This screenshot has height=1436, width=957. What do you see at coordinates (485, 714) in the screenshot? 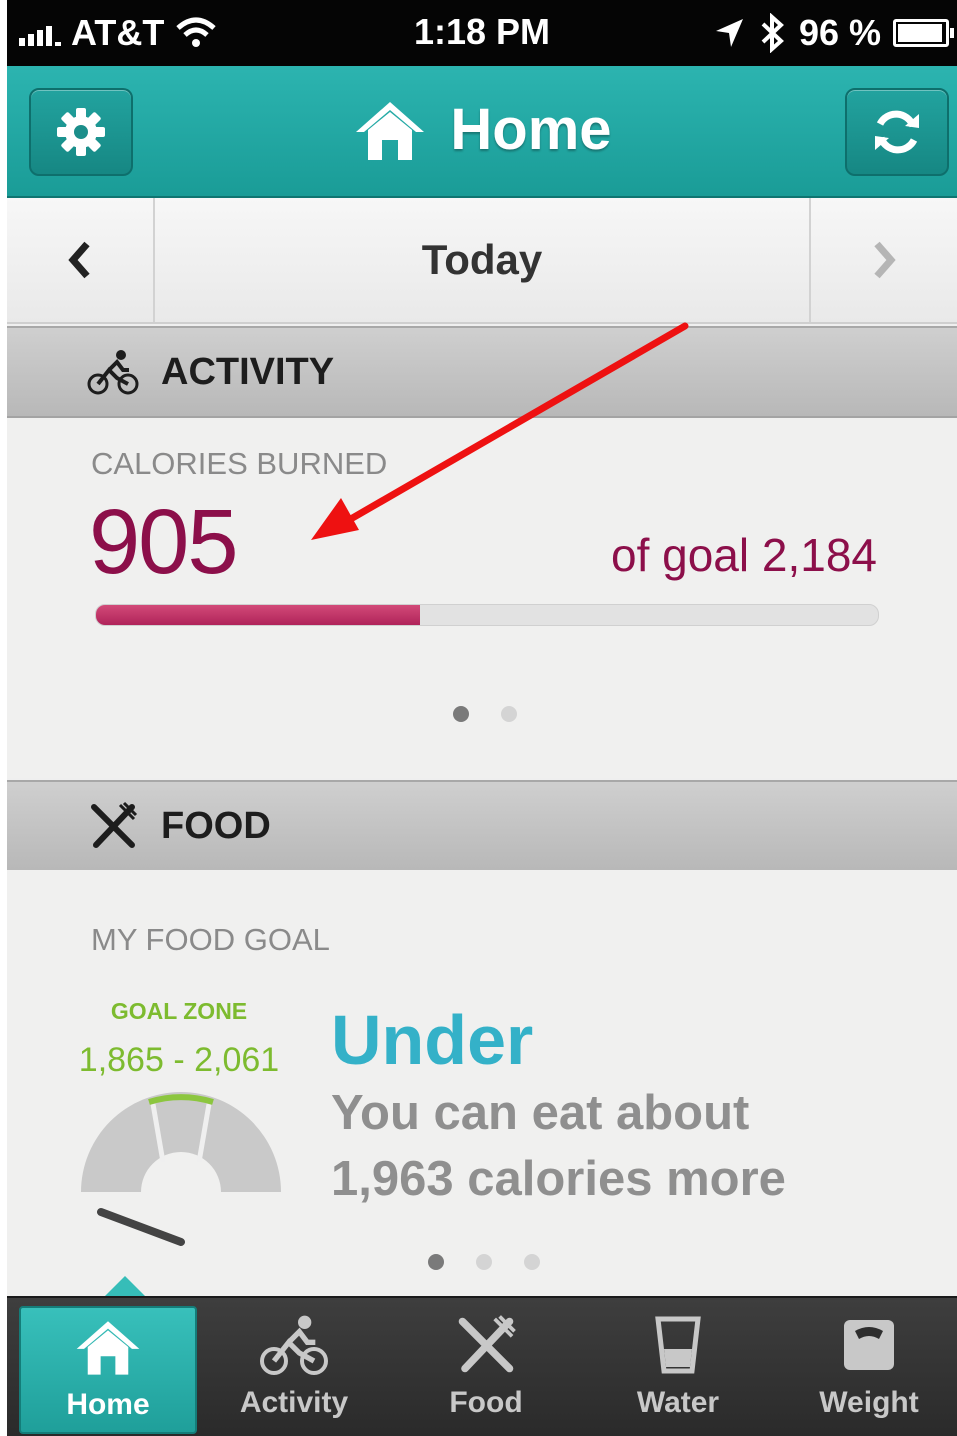
I see `activity-page-indicator` at bounding box center [485, 714].